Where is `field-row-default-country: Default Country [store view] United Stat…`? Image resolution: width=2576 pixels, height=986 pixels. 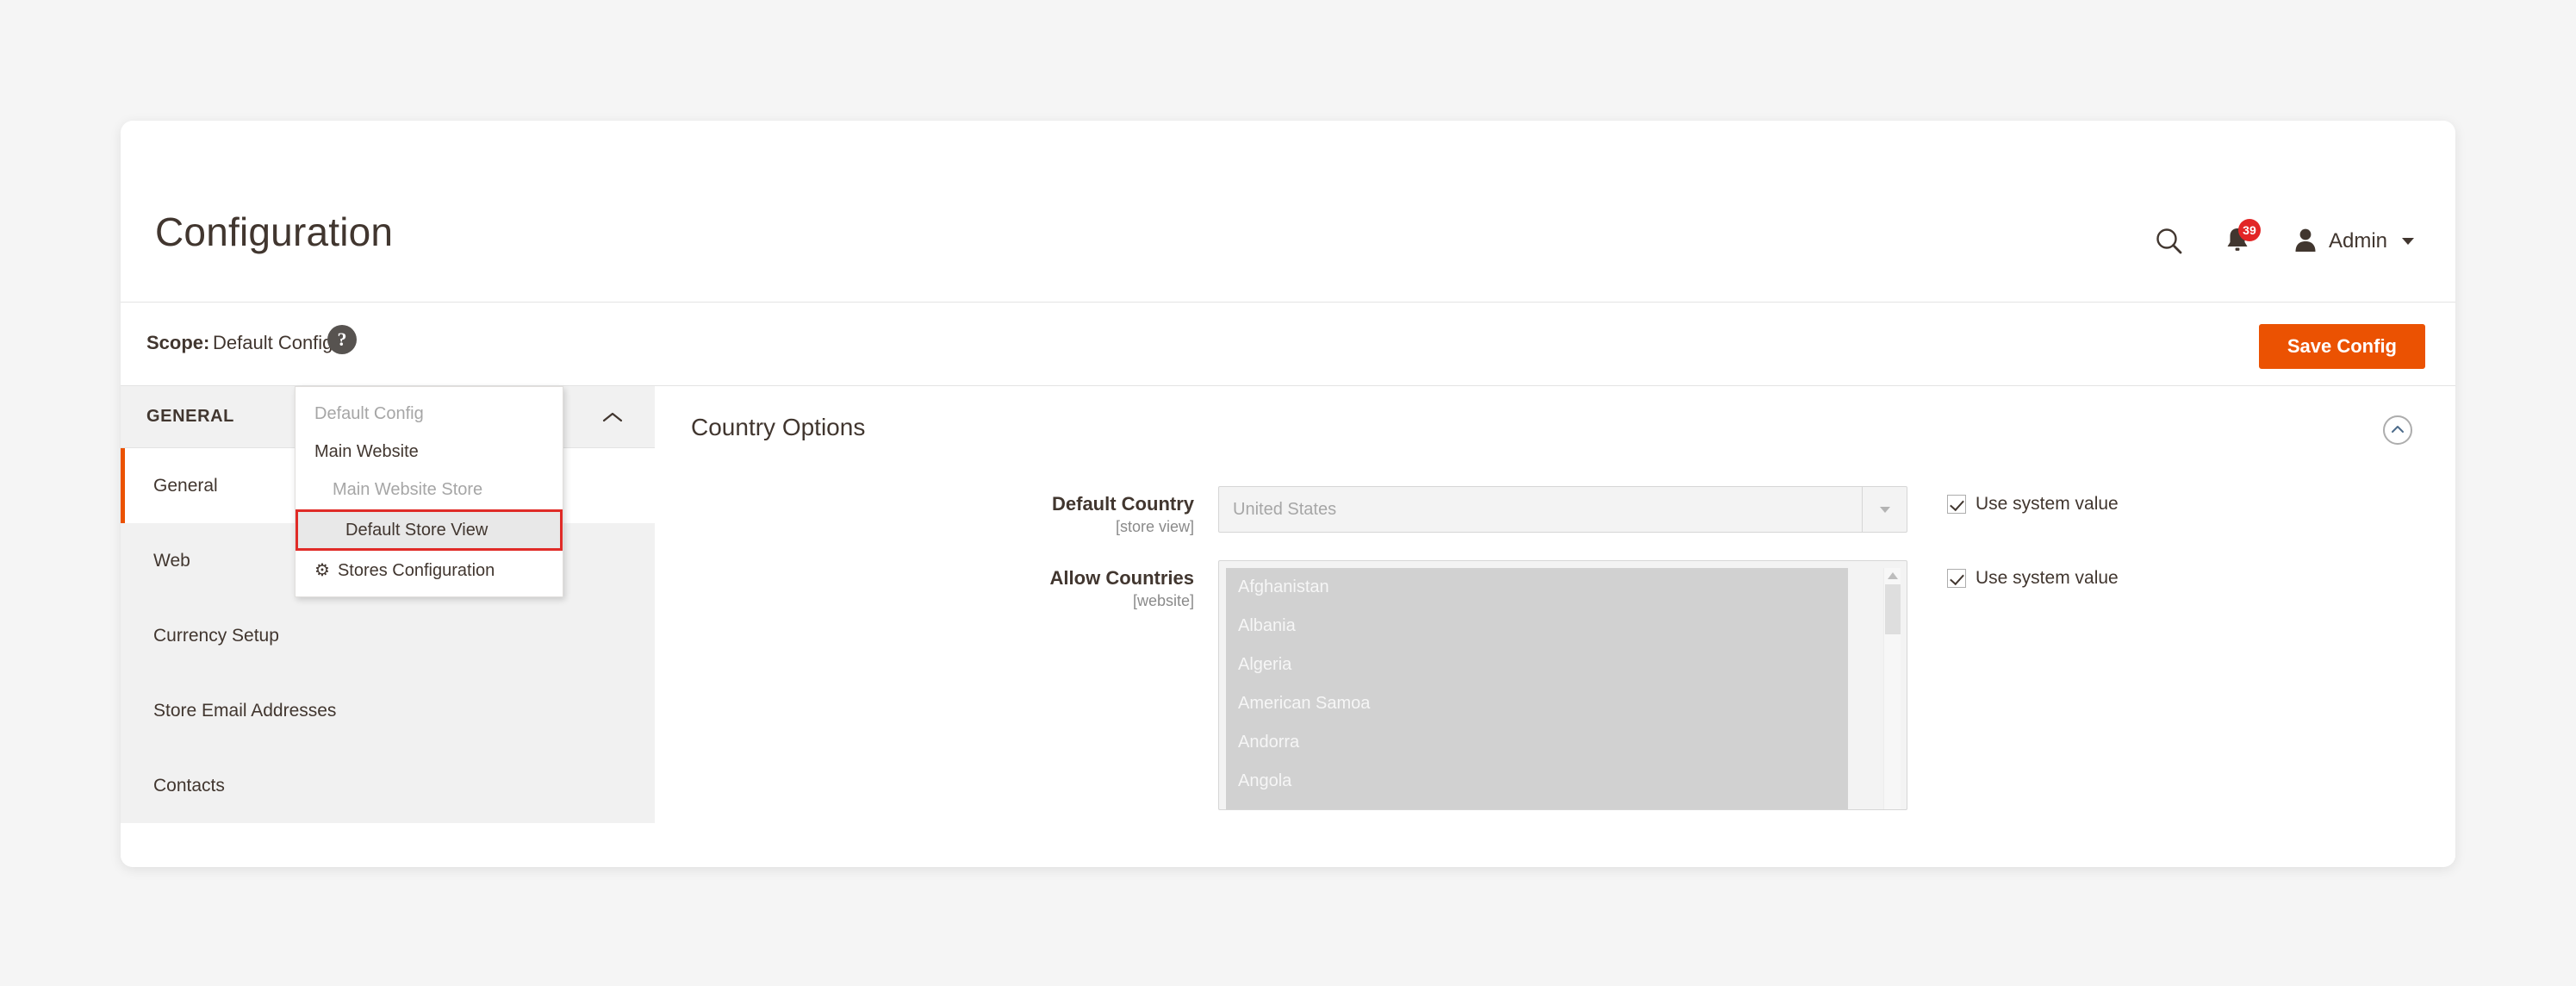 field-row-default-country: Default Country [store view] United Stat… is located at coordinates (1555, 511).